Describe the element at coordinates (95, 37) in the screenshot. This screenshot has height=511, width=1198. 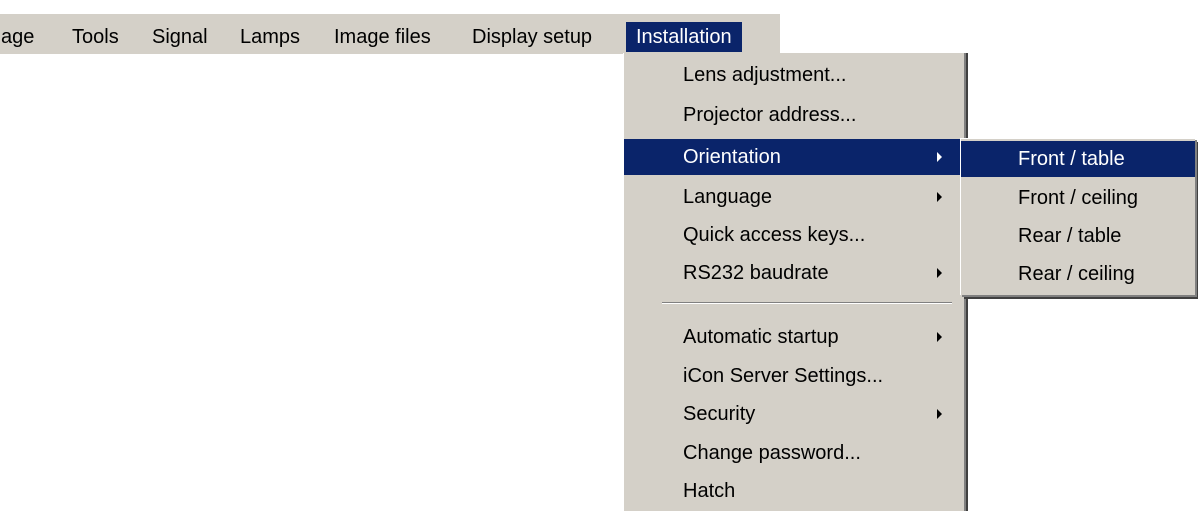
I see `menubar-item-tools: Tools` at that location.